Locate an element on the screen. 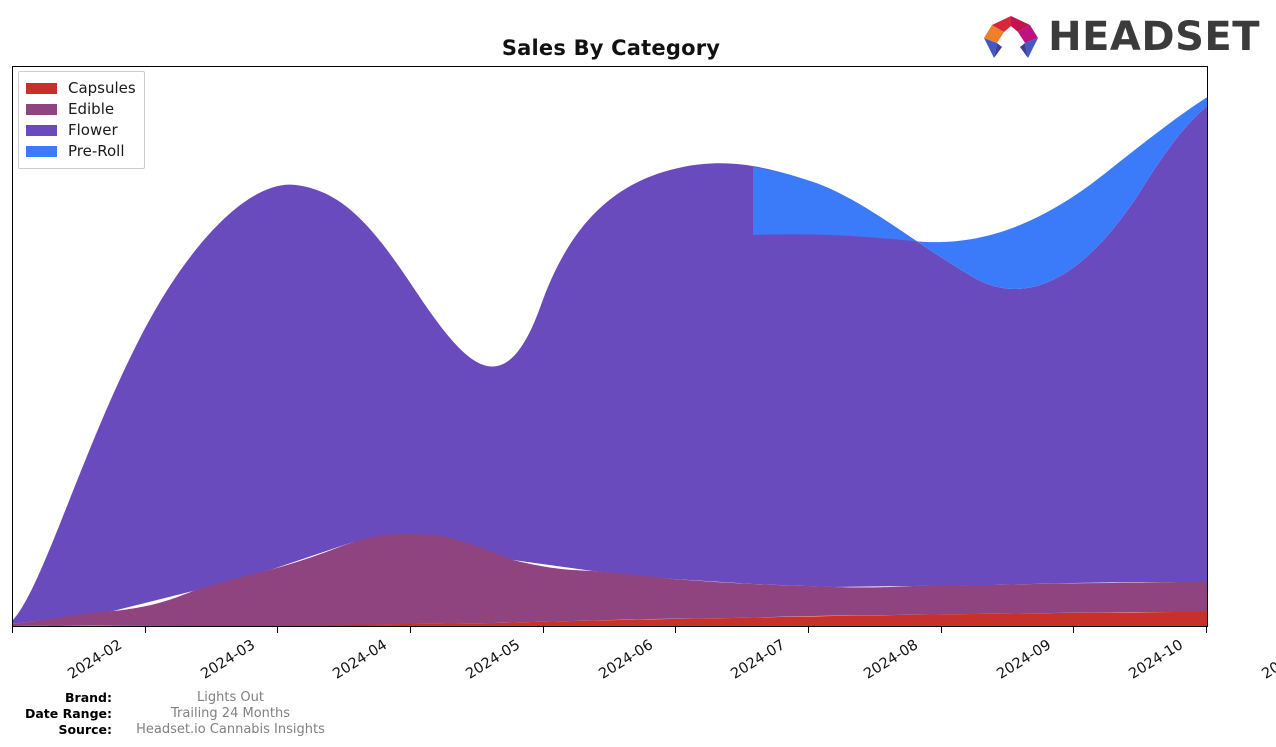 This screenshot has height=747, width=1276. legend-label-flower: Flower is located at coordinates (93, 130).